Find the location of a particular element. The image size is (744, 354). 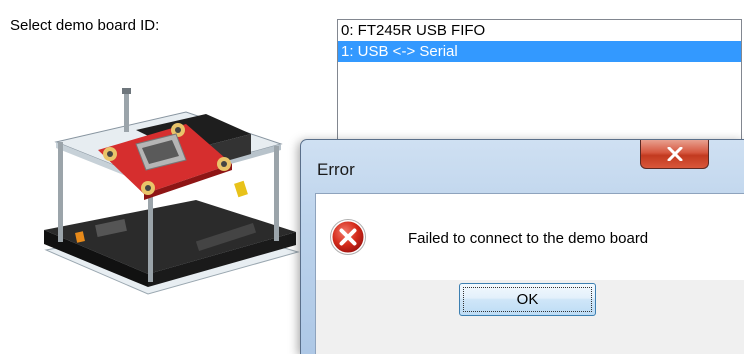

close-icon is located at coordinates (674, 154).